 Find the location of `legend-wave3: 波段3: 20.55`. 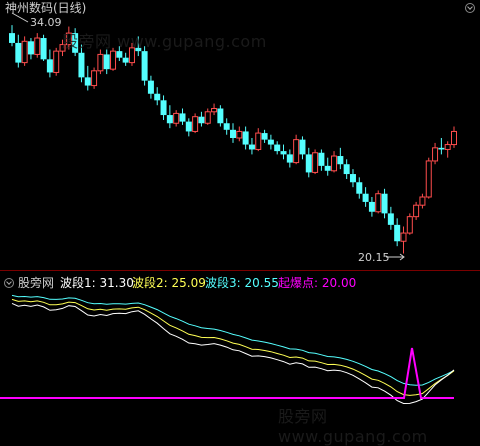

legend-wave3: 波段3: 20.55 is located at coordinates (242, 283).